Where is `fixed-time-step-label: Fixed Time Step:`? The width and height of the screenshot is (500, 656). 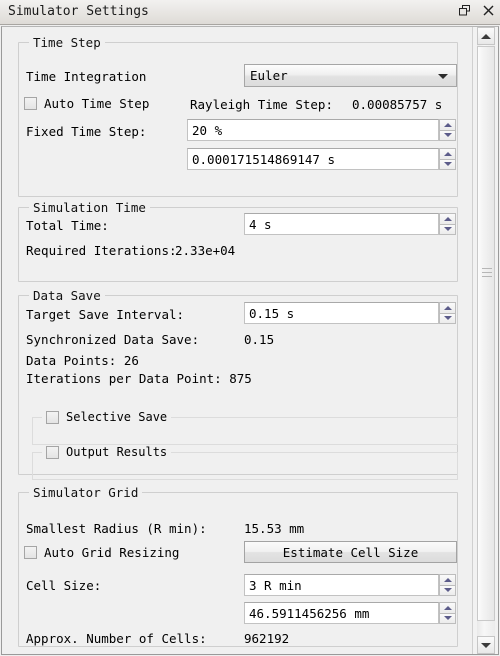 fixed-time-step-label: Fixed Time Step: is located at coordinates (86, 131).